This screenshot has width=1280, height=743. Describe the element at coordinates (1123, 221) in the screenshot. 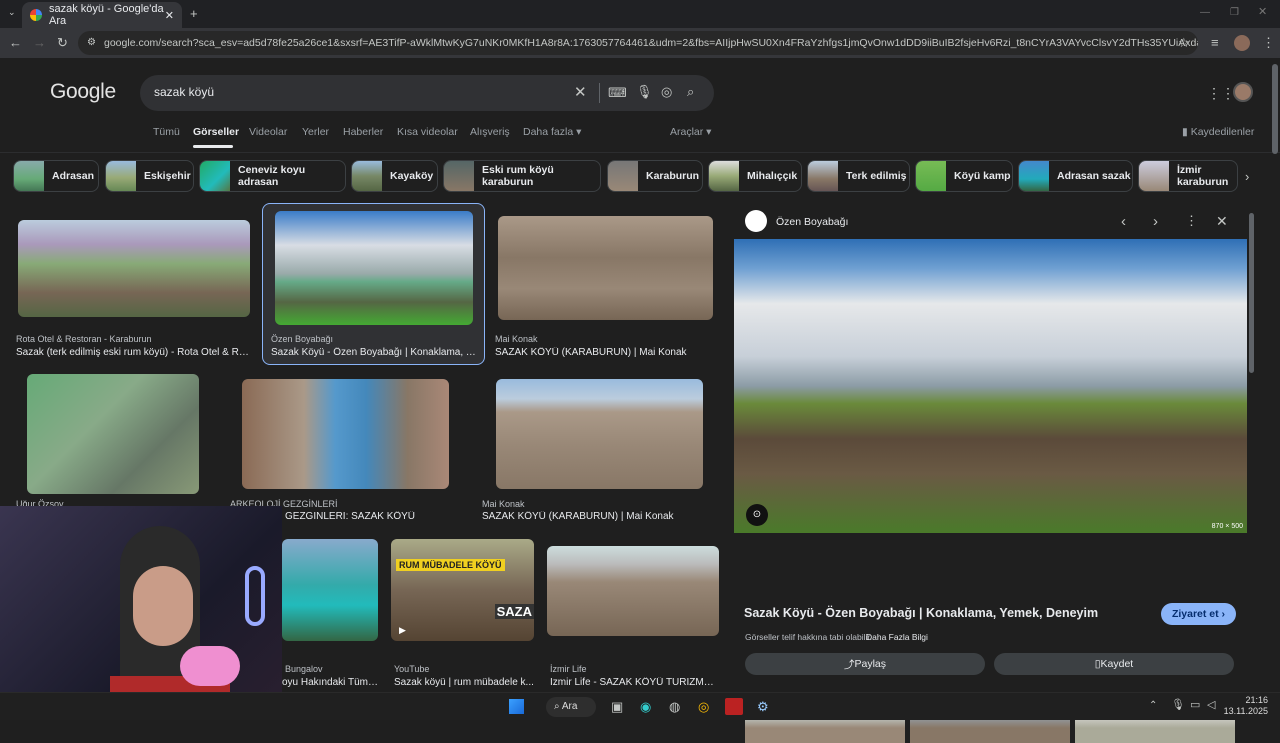

I see `prev-icon: ‹` at that location.